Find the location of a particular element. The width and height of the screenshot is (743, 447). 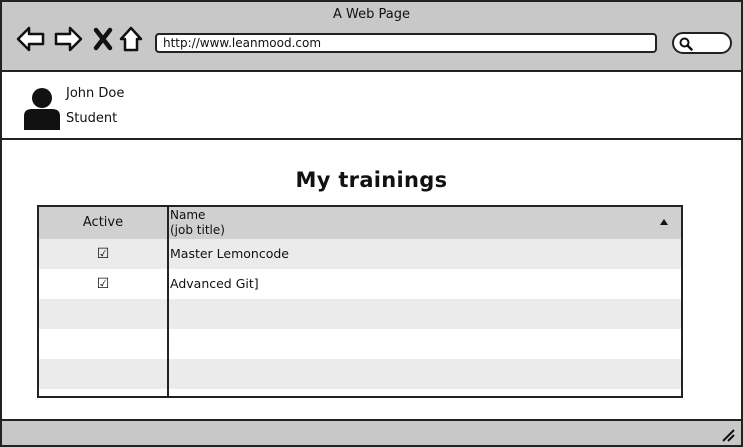

column-divider is located at coordinates (168, 301).